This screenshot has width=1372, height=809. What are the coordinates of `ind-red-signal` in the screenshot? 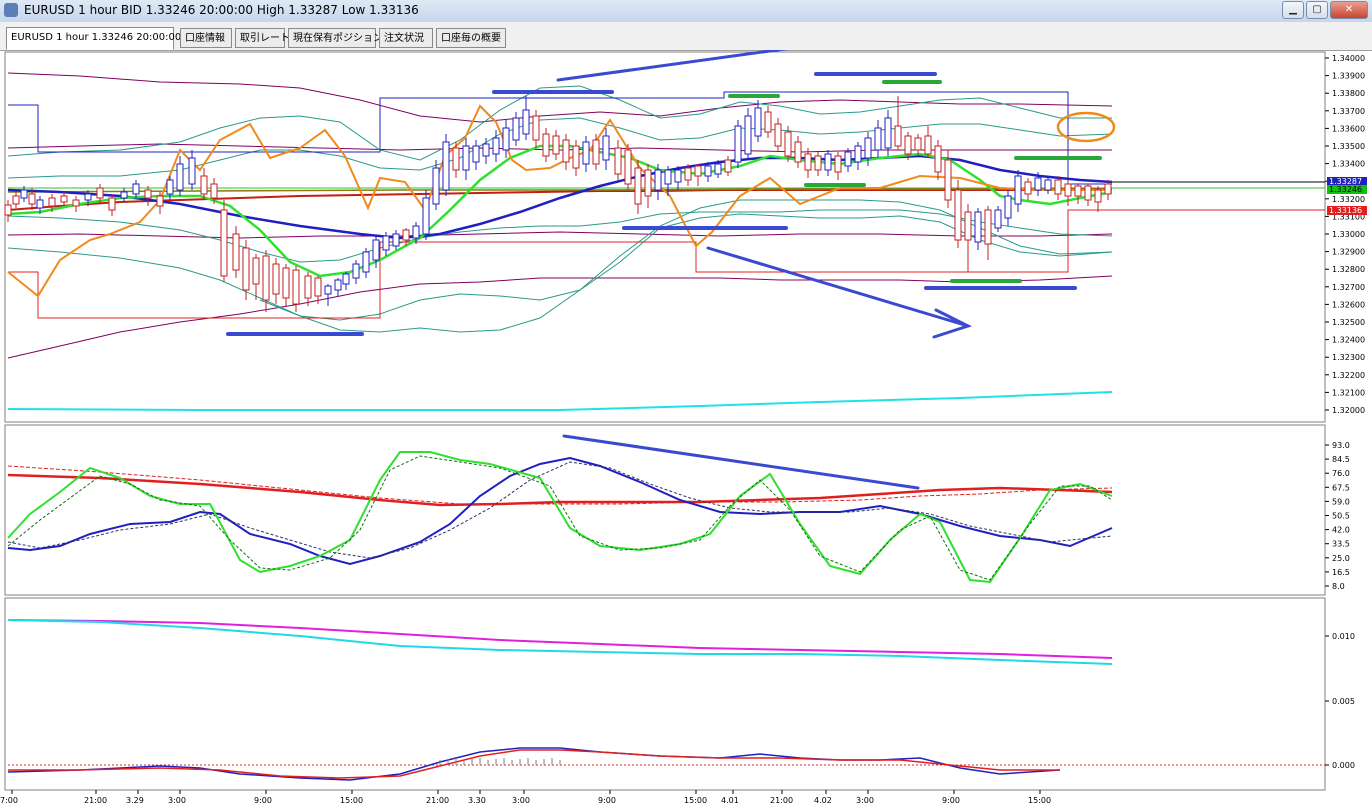 It's located at (534, 764).